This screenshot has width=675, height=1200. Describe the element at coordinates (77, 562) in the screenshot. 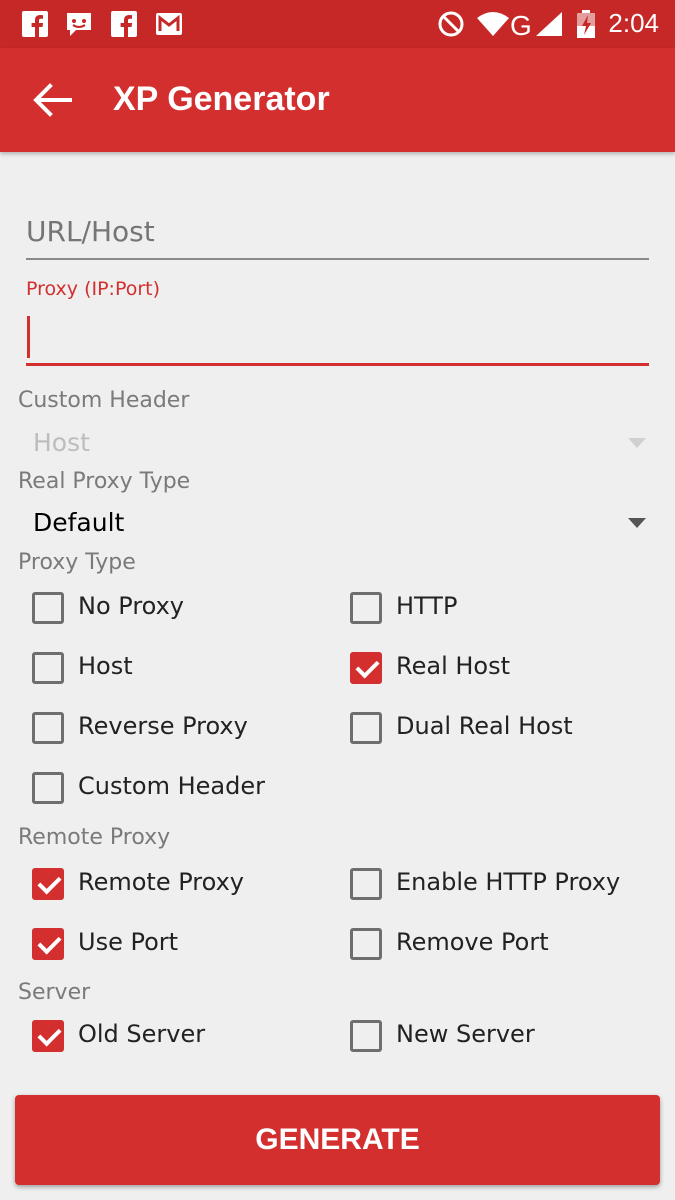

I see `proxy-type-label: Proxy Type` at that location.